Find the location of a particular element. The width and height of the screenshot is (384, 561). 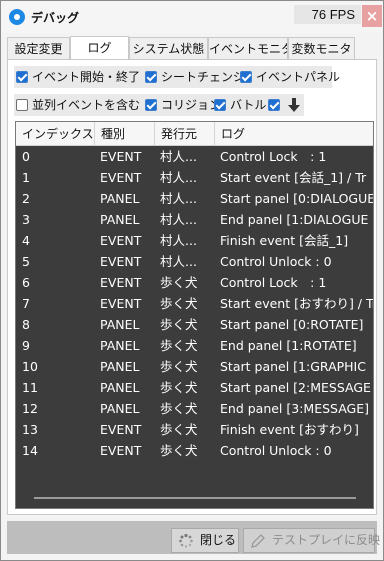

auto-scroll-checkbox is located at coordinates (274, 105).